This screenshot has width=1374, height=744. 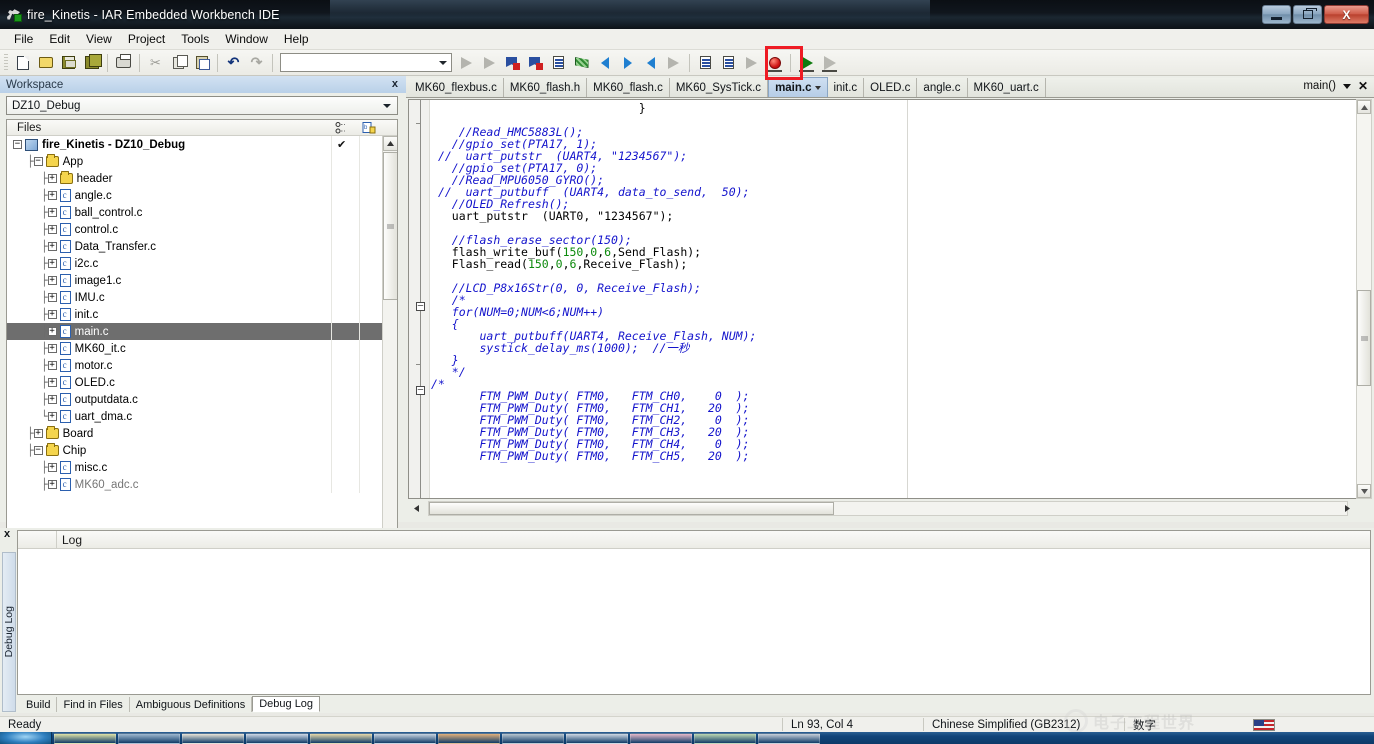 What do you see at coordinates (195, 314) in the screenshot?
I see `tree-item-init-c: ├+ init.c` at bounding box center [195, 314].